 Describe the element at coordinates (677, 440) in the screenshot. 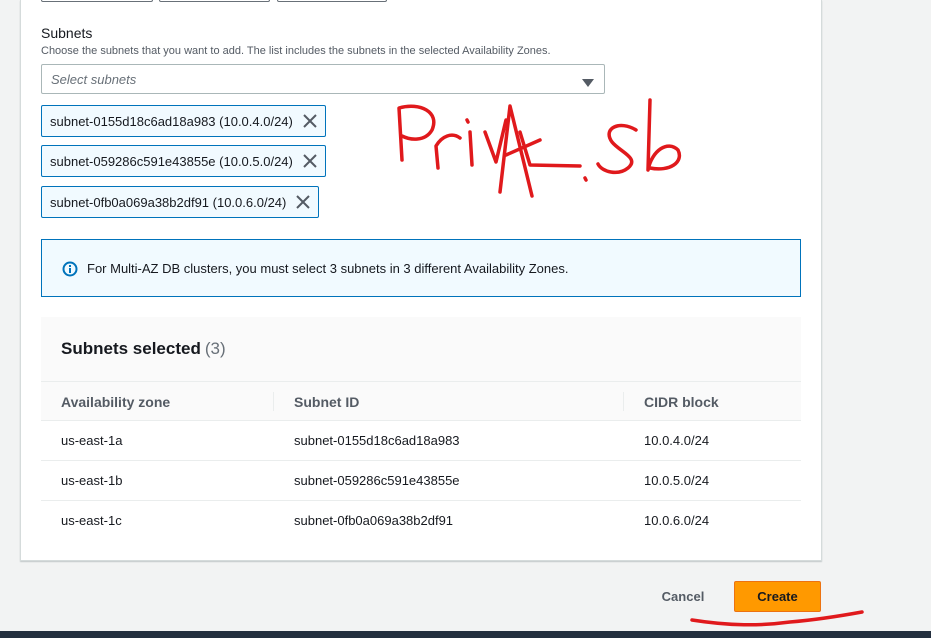

I see `cell-cidr-block: 10.0.4.0/24` at that location.